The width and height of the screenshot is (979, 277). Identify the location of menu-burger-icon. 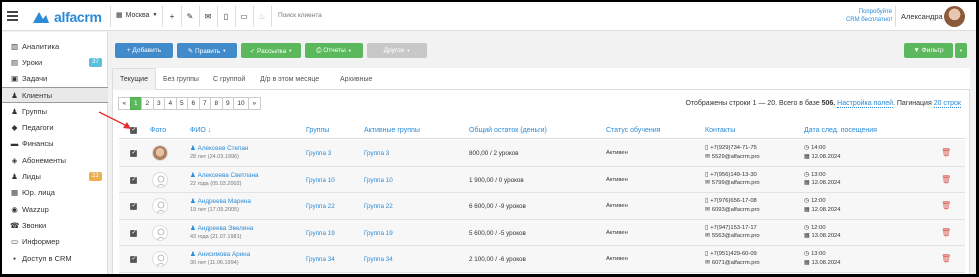
(12, 16).